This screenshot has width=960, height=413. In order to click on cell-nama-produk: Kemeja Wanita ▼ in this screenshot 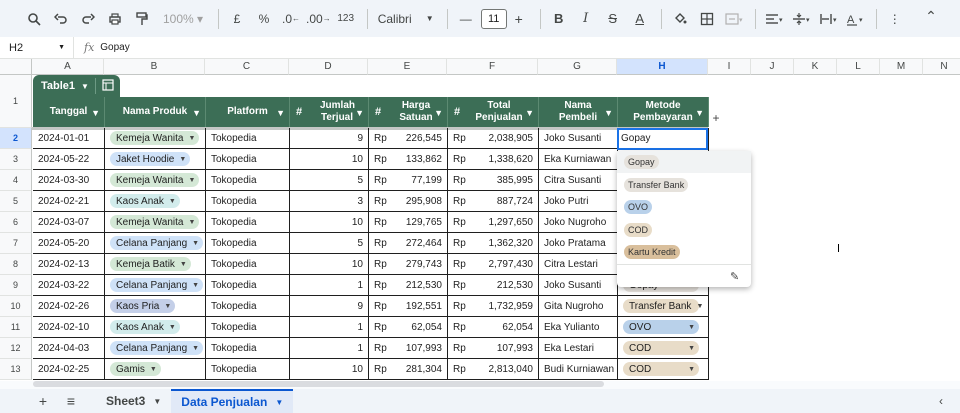, I will do `click(155, 138)`.